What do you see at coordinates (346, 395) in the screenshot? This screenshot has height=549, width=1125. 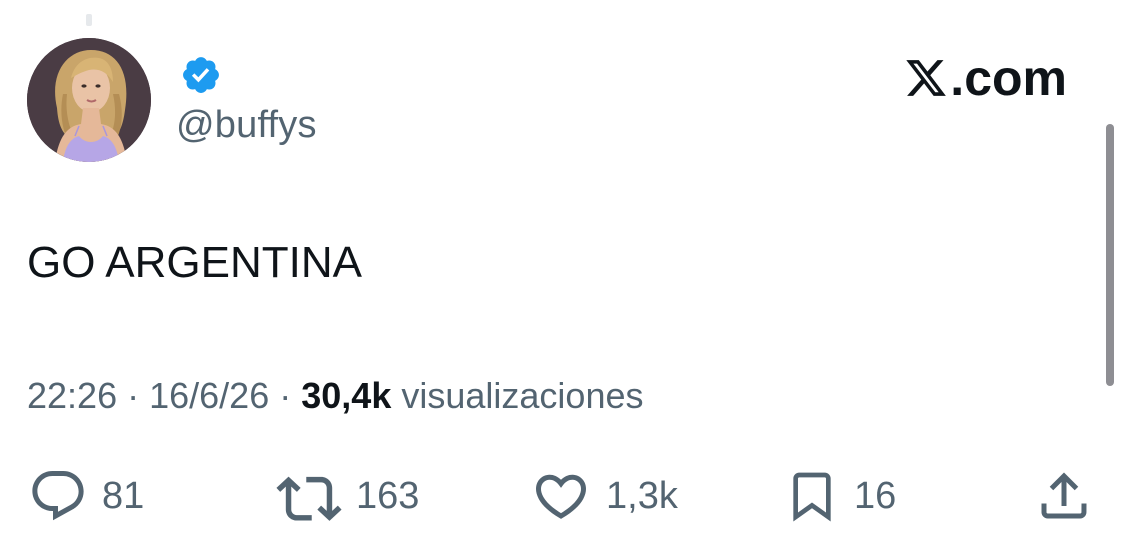 I see `views-count: 30,4k` at bounding box center [346, 395].